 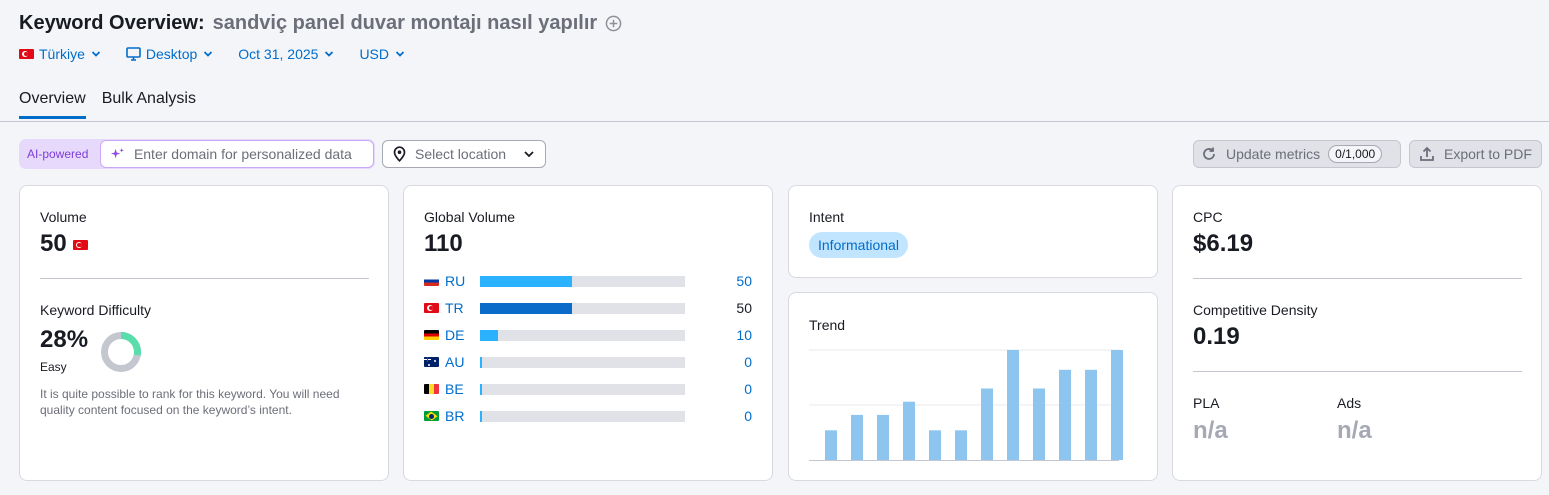 What do you see at coordinates (431, 416) in the screenshot?
I see `brazil-flag-icon` at bounding box center [431, 416].